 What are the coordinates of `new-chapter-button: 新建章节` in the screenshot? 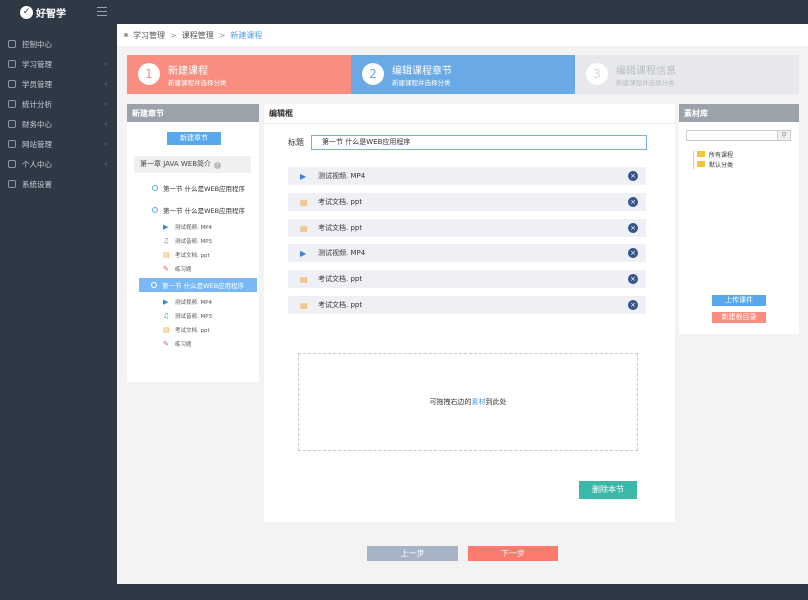 It's located at (194, 138).